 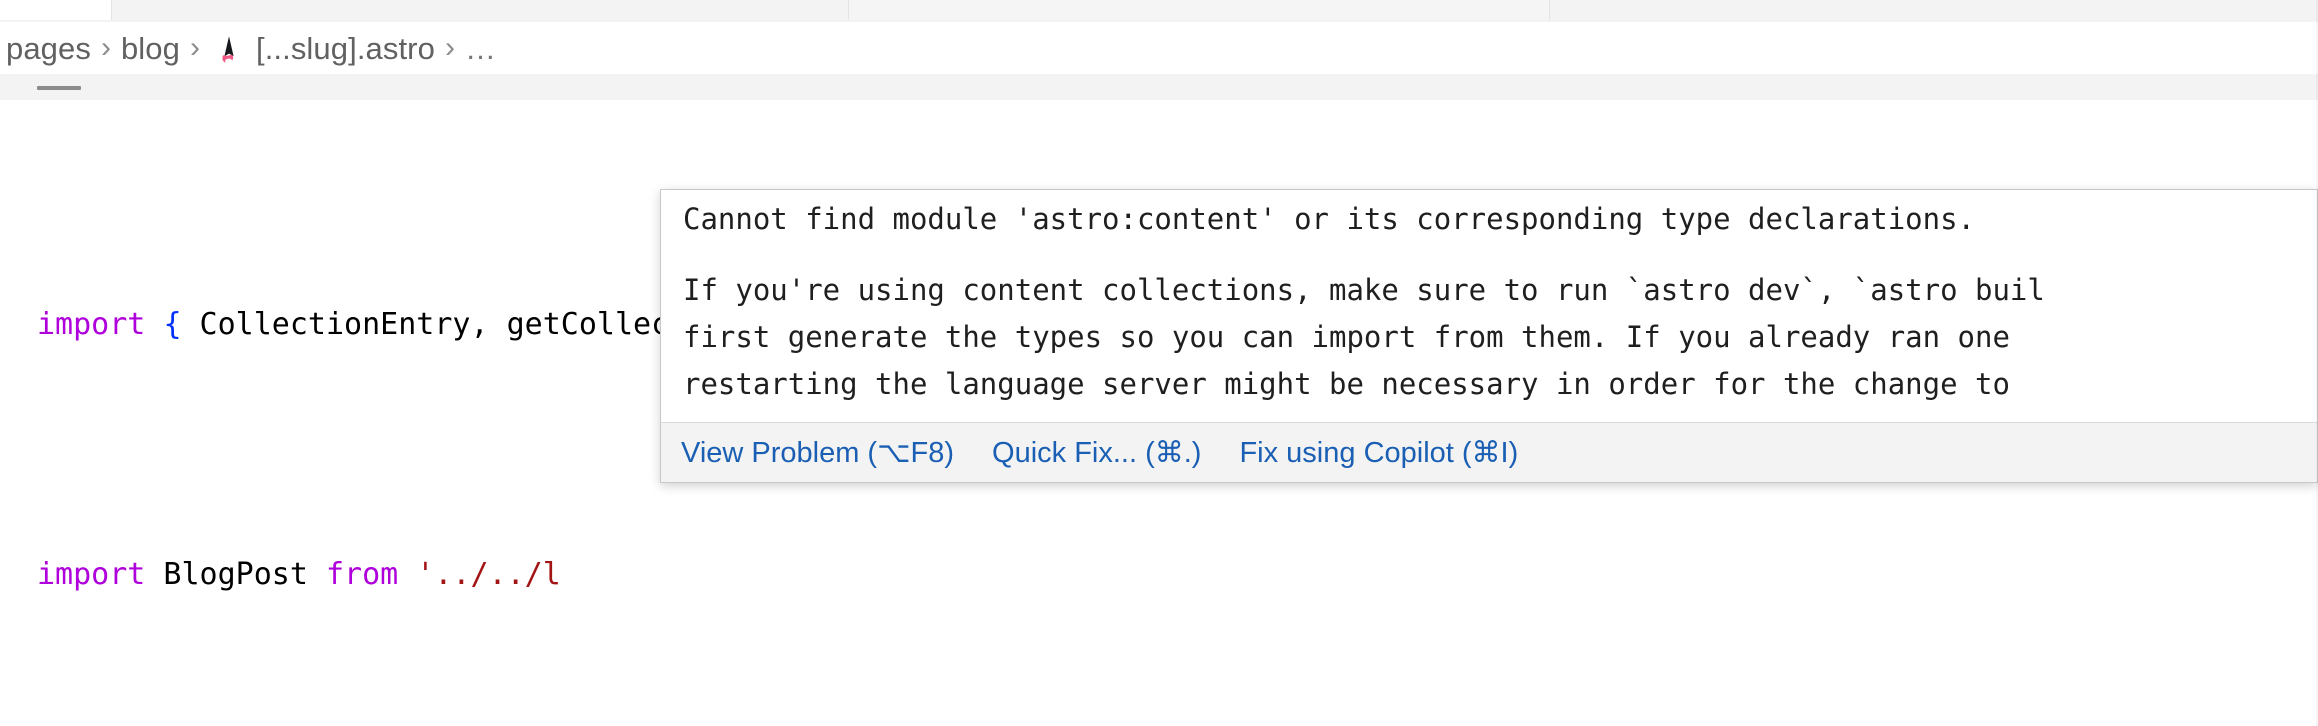 I want to click on breadcrumb-item-pages: pages, so click(x=48, y=48).